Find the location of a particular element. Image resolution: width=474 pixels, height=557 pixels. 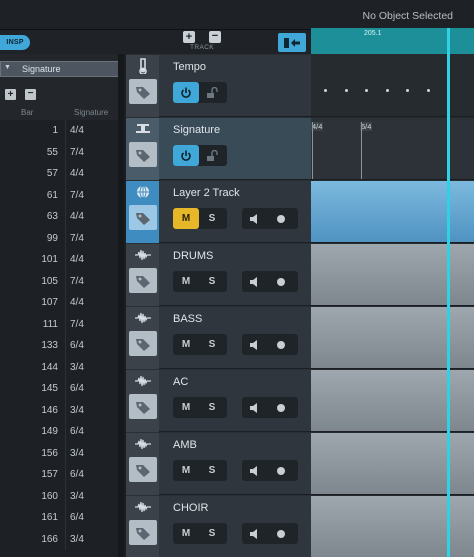

list-item: 1 4/4 is located at coordinates (59, 131).